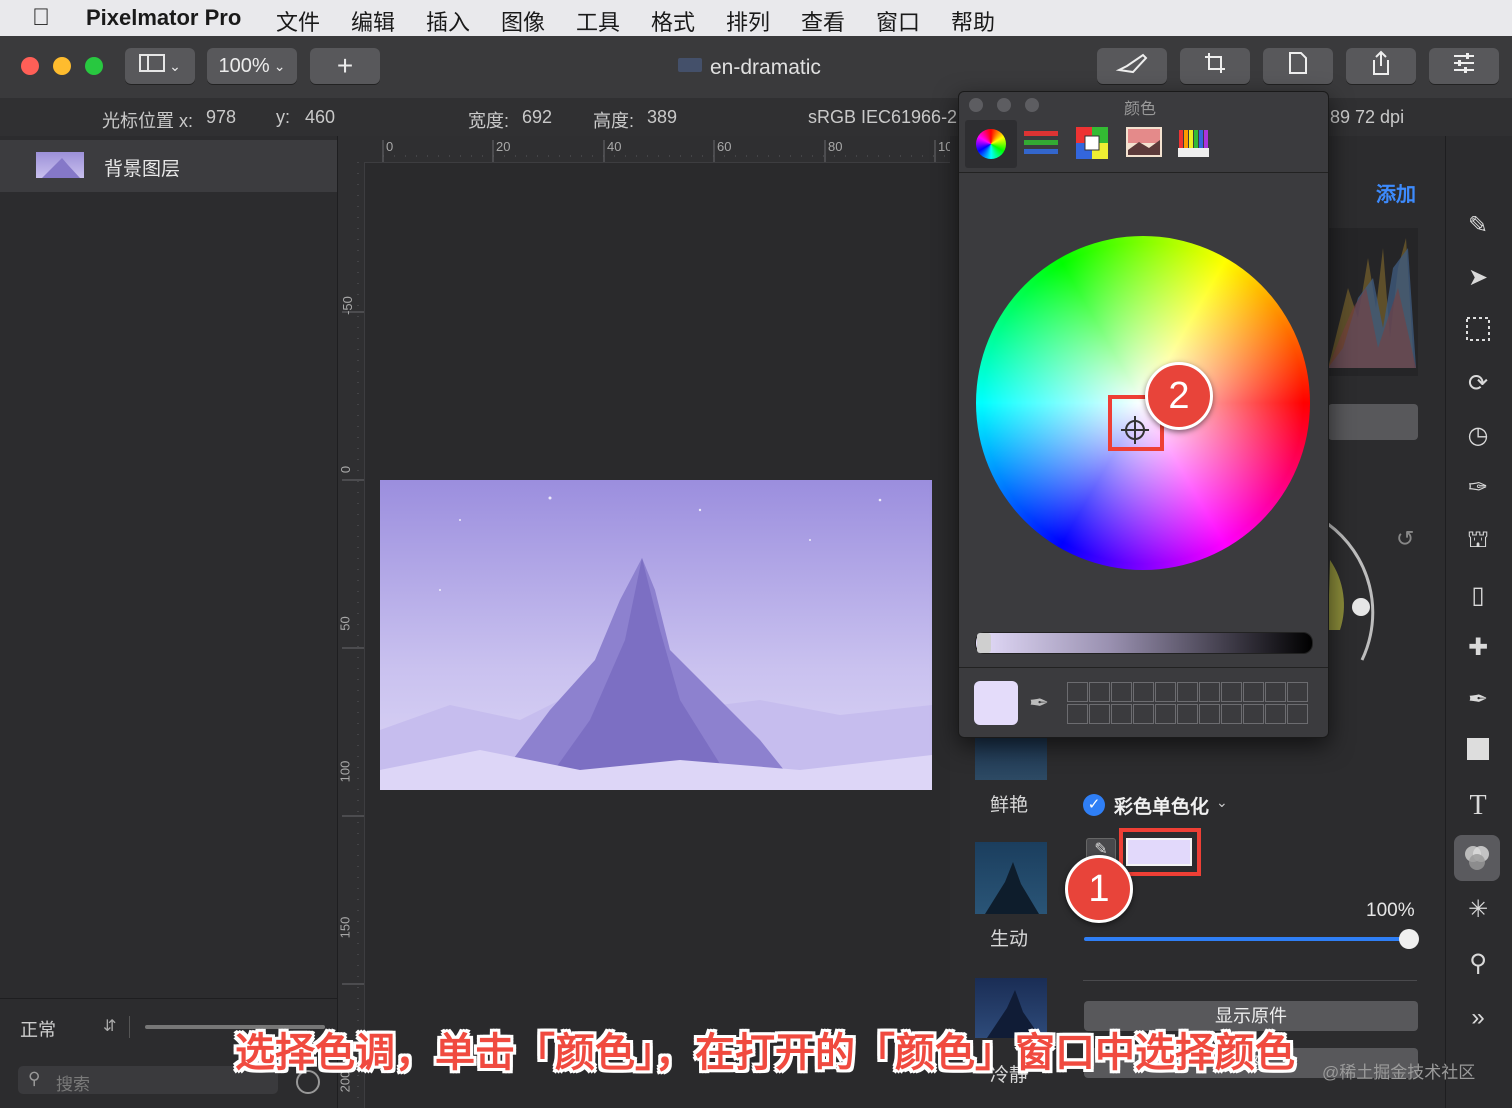  Describe the element at coordinates (163, 18) in the screenshot. I see `app-name-menu: Pixelmator Pro` at that location.